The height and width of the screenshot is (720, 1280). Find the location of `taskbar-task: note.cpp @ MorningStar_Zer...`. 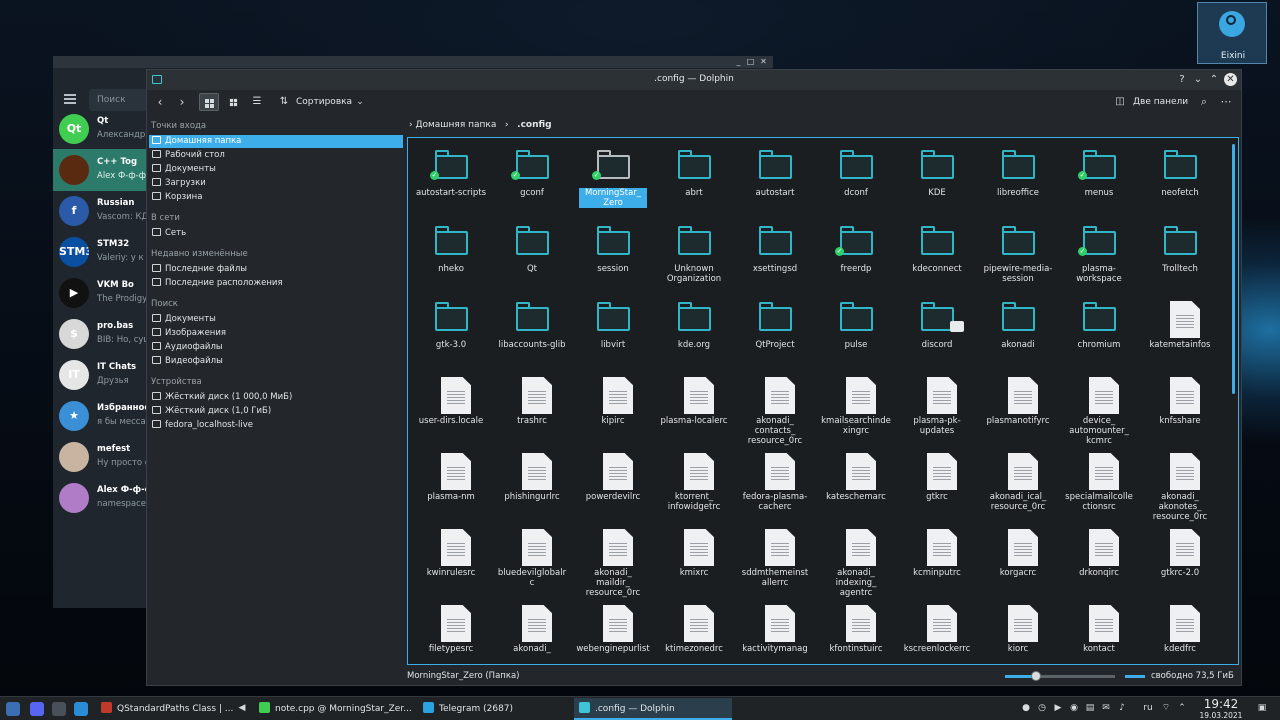

taskbar-task: note.cpp @ MorningStar_Zer... is located at coordinates (333, 709).